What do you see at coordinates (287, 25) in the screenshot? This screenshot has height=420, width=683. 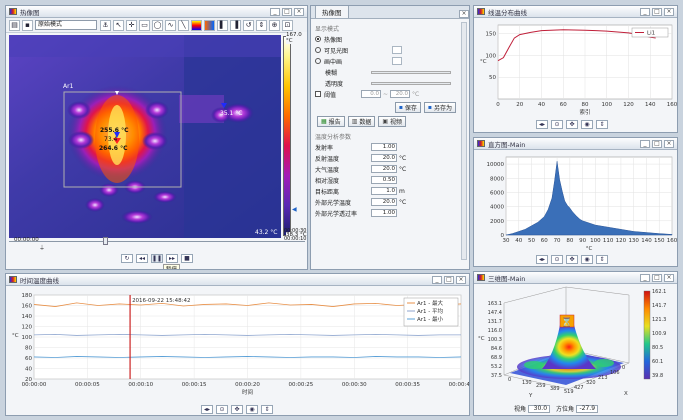 I see `fit-icon: ⊡` at bounding box center [287, 25].